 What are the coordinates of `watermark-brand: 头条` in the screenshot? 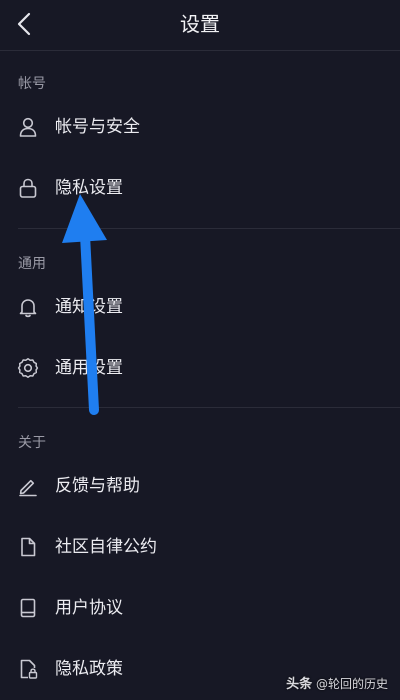 It's located at (299, 684).